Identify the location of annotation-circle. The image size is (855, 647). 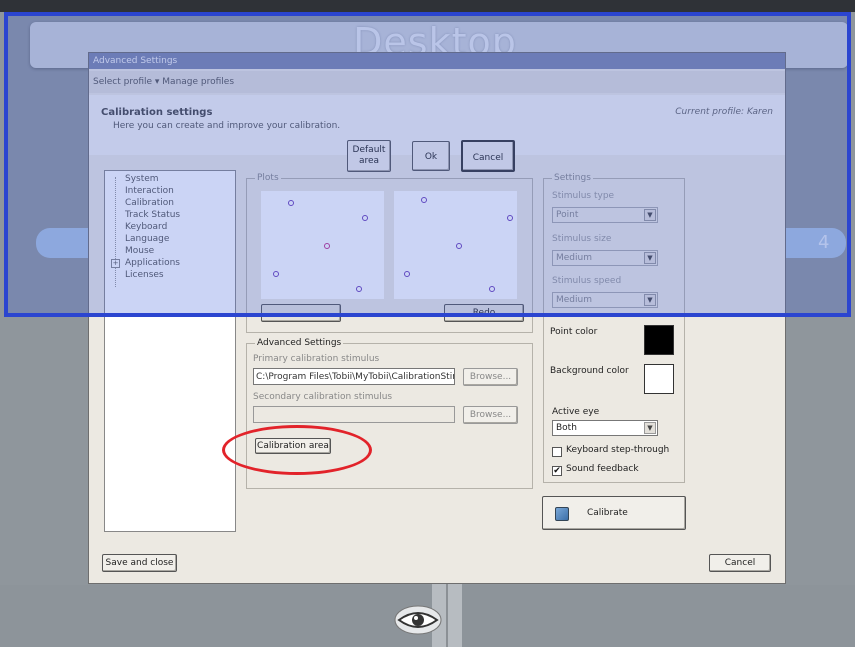
(297, 450).